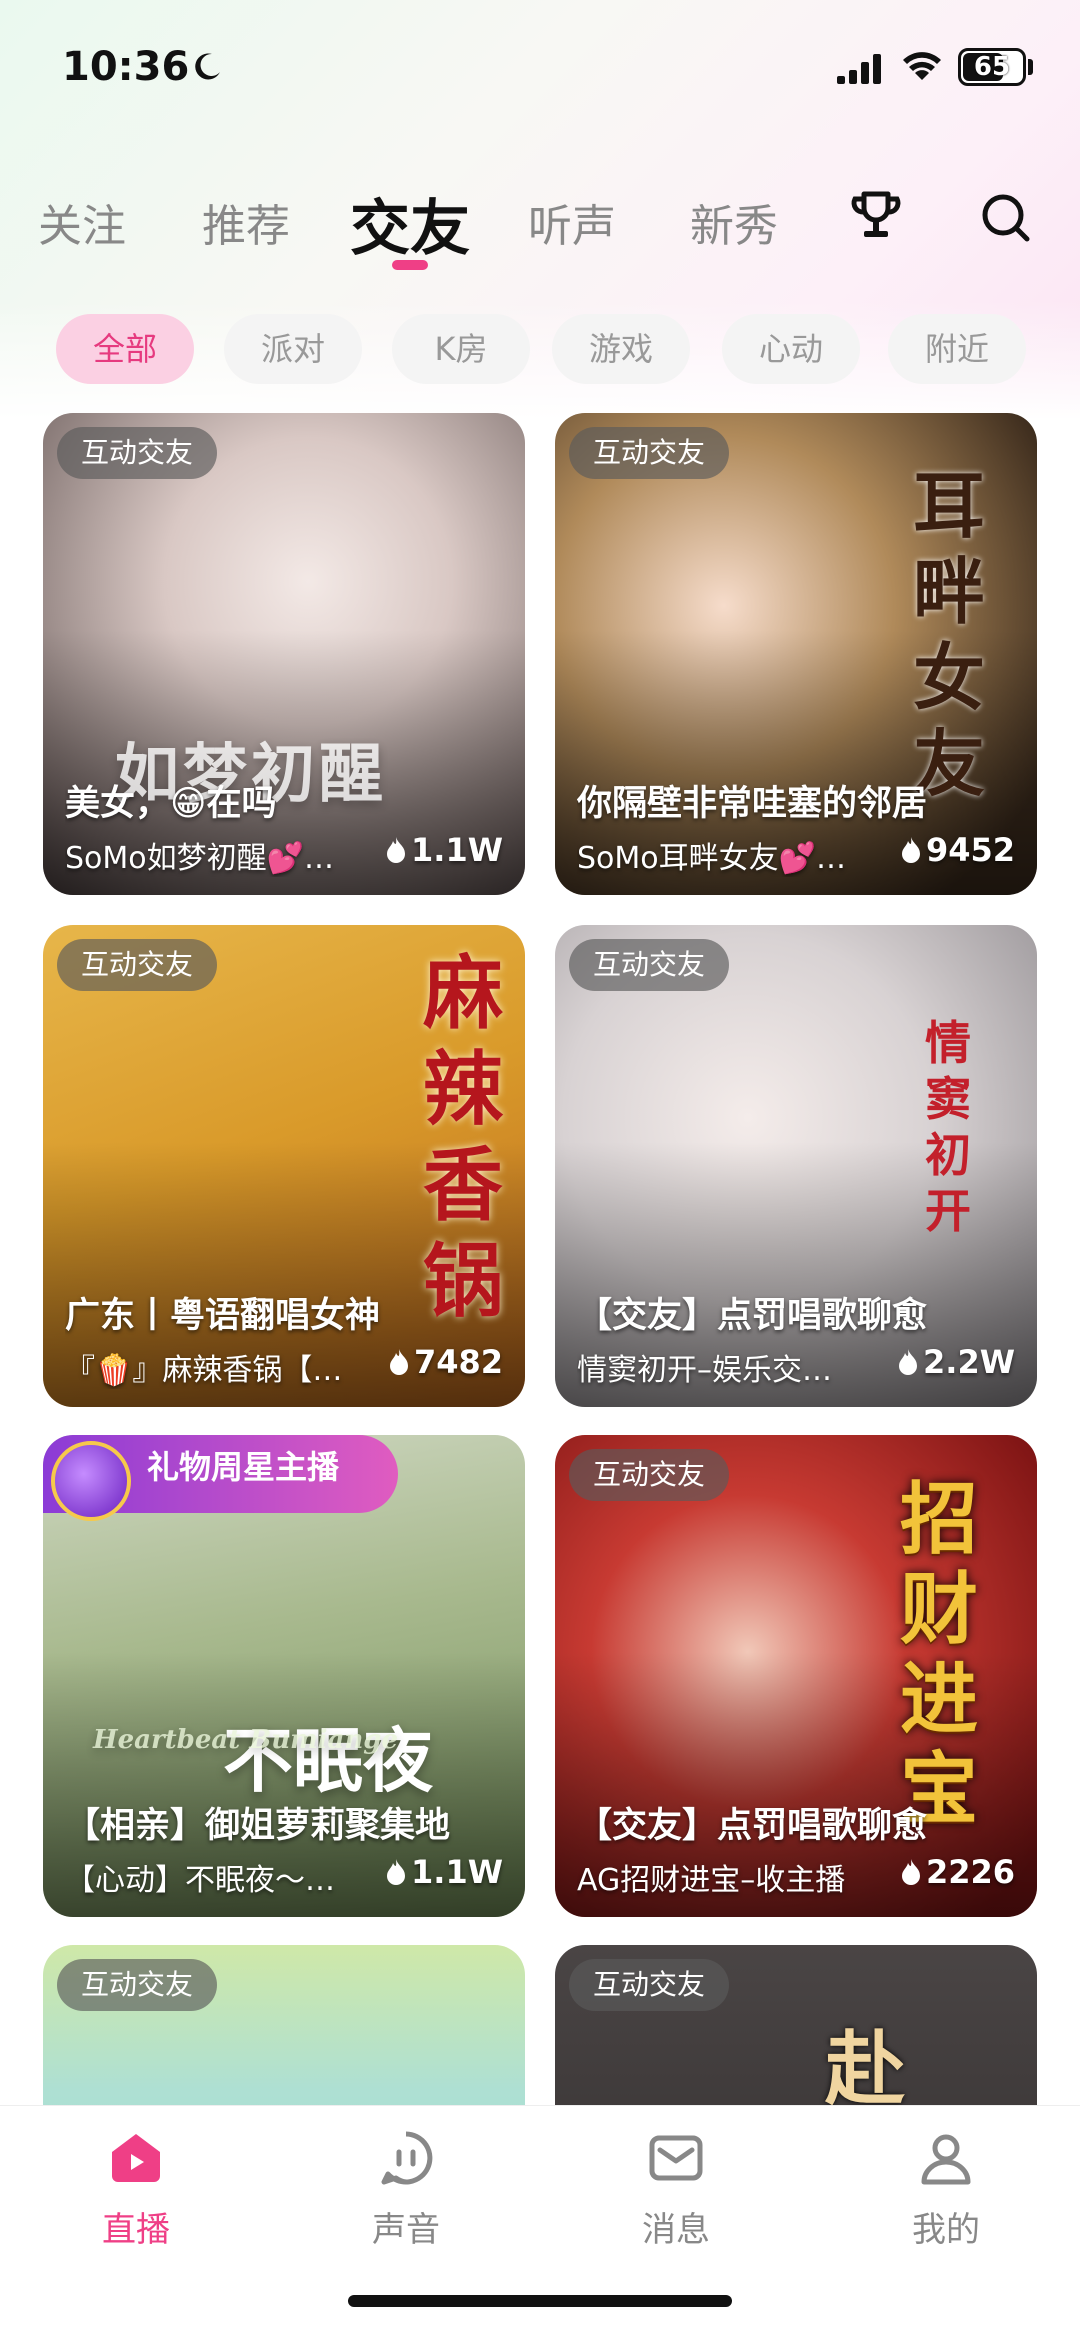 The height and width of the screenshot is (2337, 1080). Describe the element at coordinates (939, 1654) in the screenshot. I see `cover-logo-text: 招财进宝` at that location.